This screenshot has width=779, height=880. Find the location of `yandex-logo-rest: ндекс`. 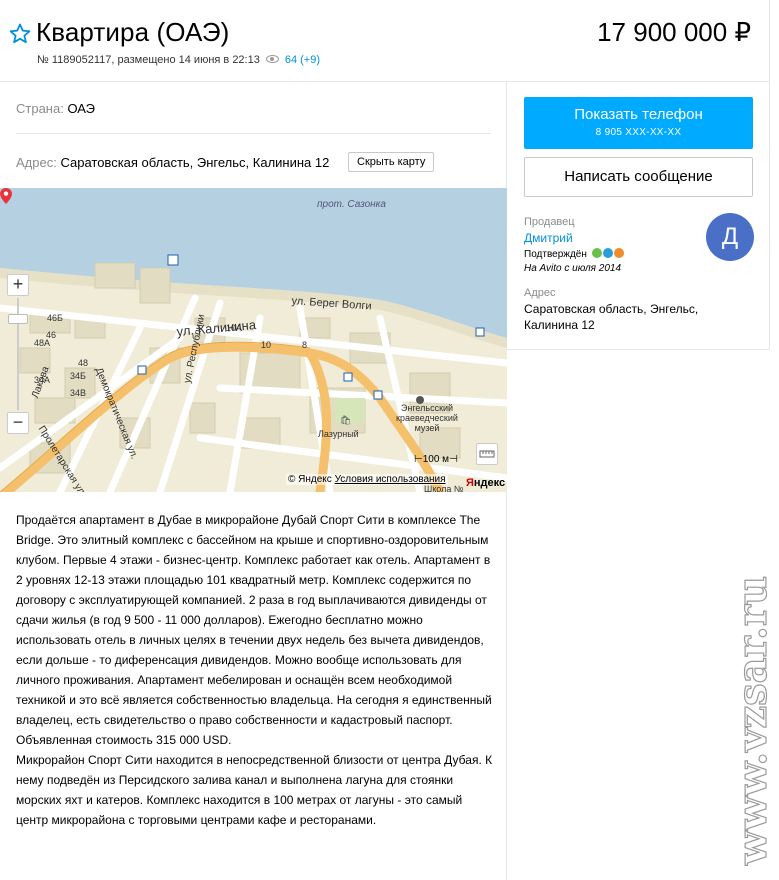

yandex-logo-rest: ндекс is located at coordinates (489, 483).